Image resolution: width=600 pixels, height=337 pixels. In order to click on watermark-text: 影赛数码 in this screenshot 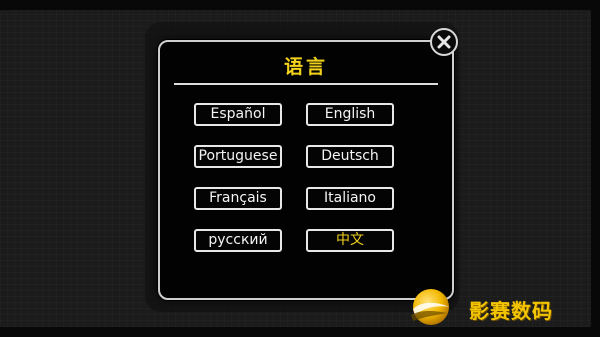, I will do `click(511, 311)`.